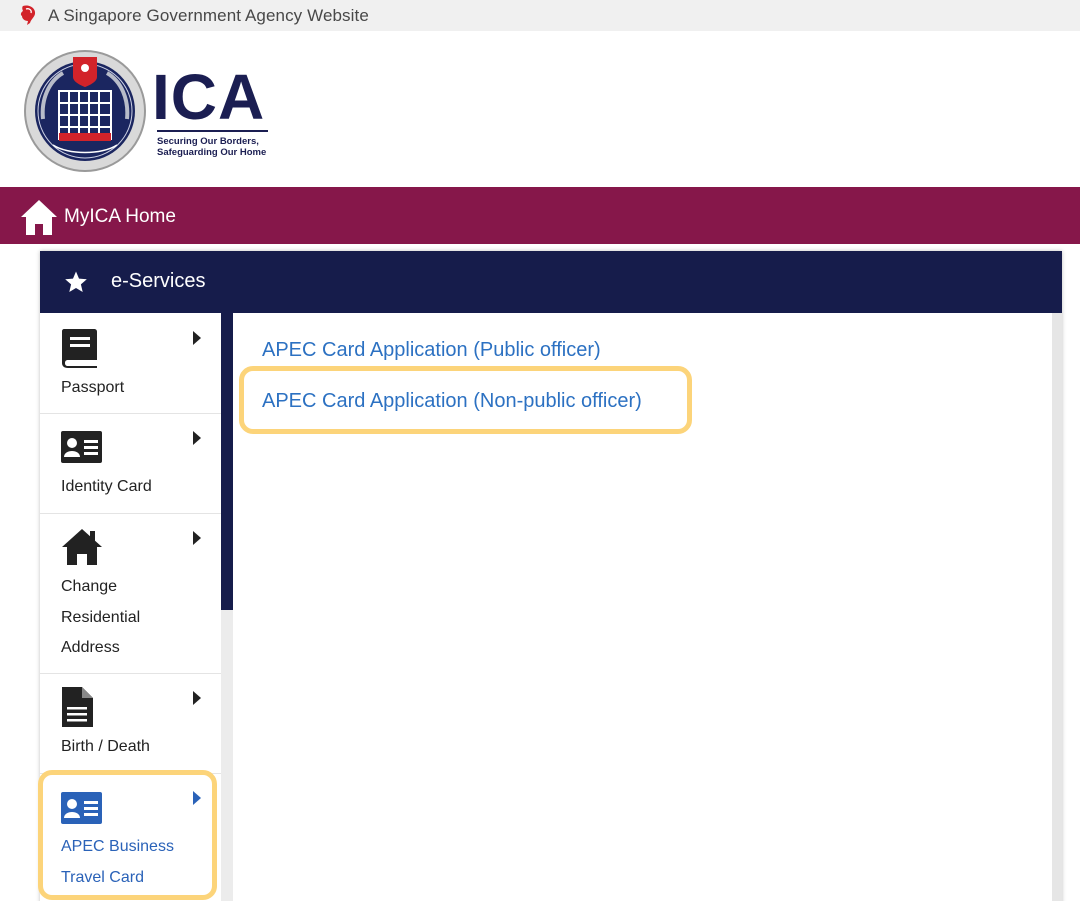 This screenshot has width=1080, height=901. Describe the element at coordinates (208, 15) in the screenshot. I see `government-agency-text: A Singapore Government Agency Website` at that location.